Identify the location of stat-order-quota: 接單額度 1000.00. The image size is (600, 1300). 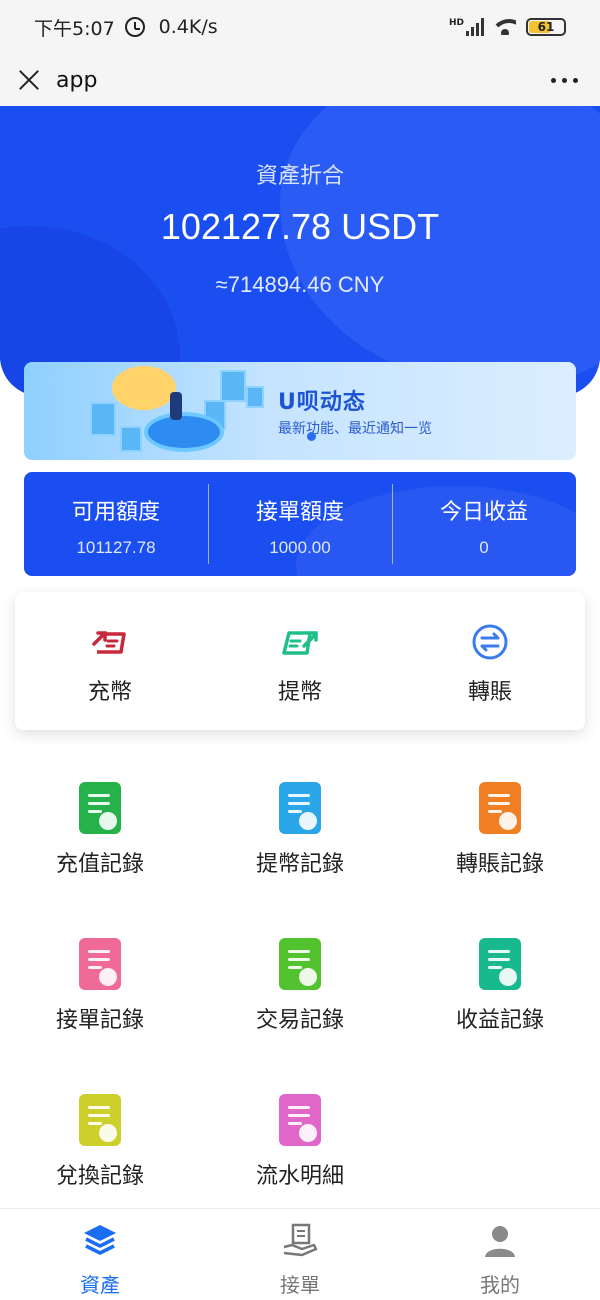
(300, 524).